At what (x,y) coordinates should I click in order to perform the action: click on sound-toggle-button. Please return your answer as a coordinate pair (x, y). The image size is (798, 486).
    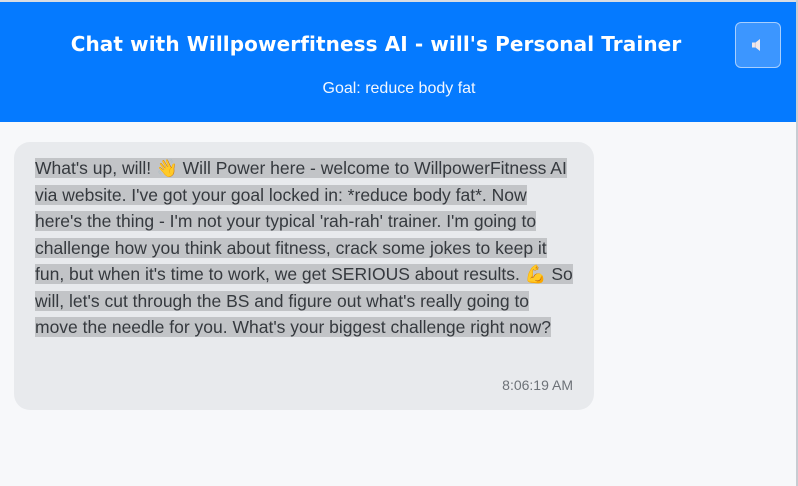
    Looking at the image, I should click on (758, 45).